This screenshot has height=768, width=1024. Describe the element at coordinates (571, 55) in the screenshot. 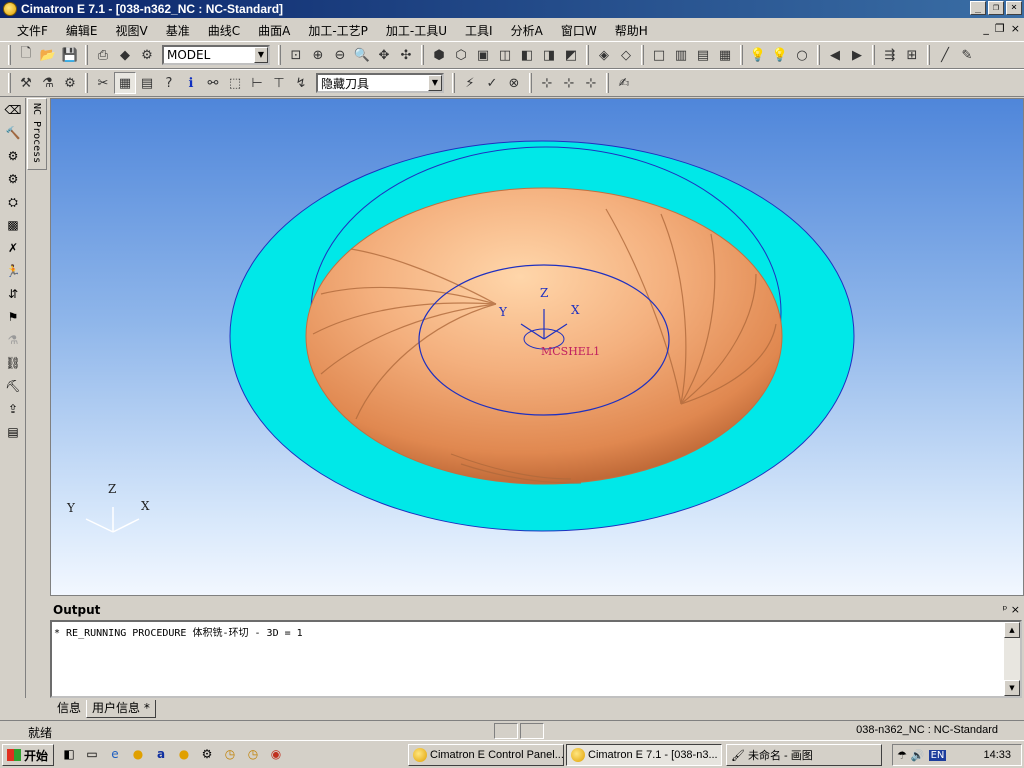

I see `view-back-icon: ◩` at that location.